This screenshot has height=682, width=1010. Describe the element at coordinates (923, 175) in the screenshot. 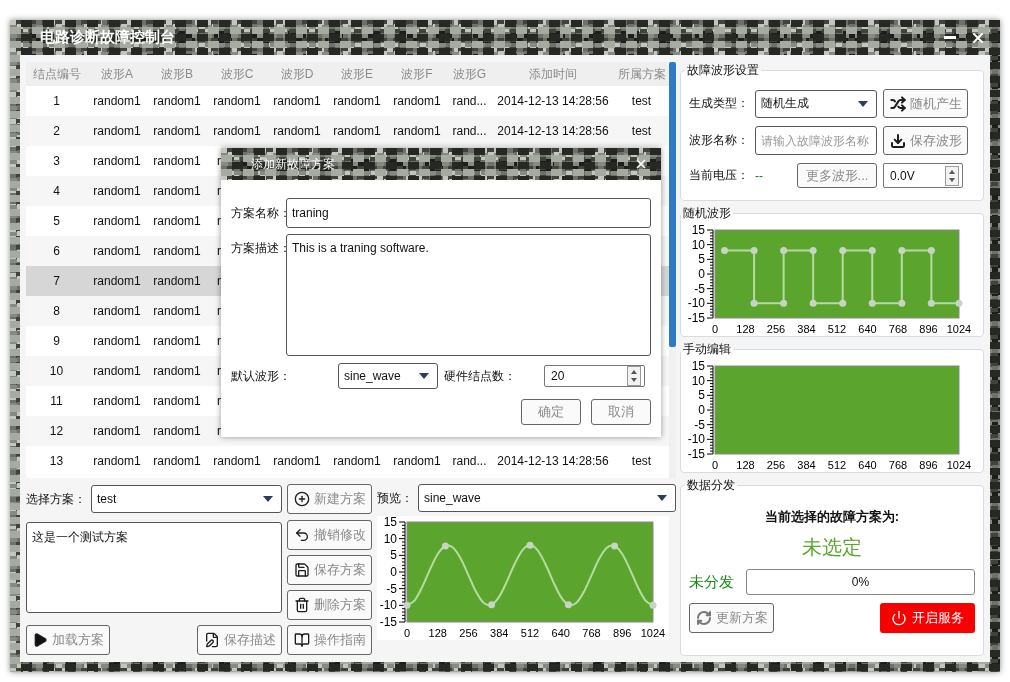

I see `voltage-spinbox: 0.0V` at that location.